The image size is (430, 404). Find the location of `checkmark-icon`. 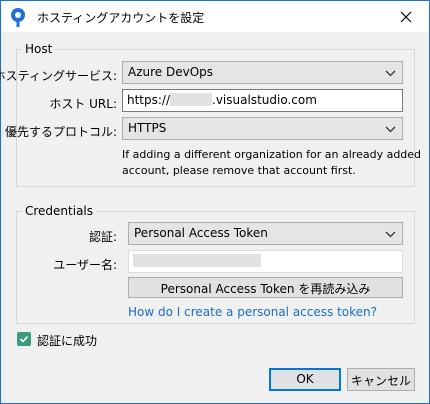

checkmark-icon is located at coordinates (24, 339).